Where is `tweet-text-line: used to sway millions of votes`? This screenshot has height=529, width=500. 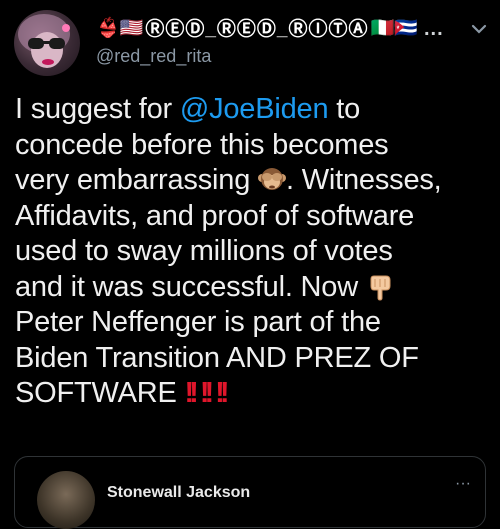 tweet-text-line: used to sway millions of votes is located at coordinates (204, 251).